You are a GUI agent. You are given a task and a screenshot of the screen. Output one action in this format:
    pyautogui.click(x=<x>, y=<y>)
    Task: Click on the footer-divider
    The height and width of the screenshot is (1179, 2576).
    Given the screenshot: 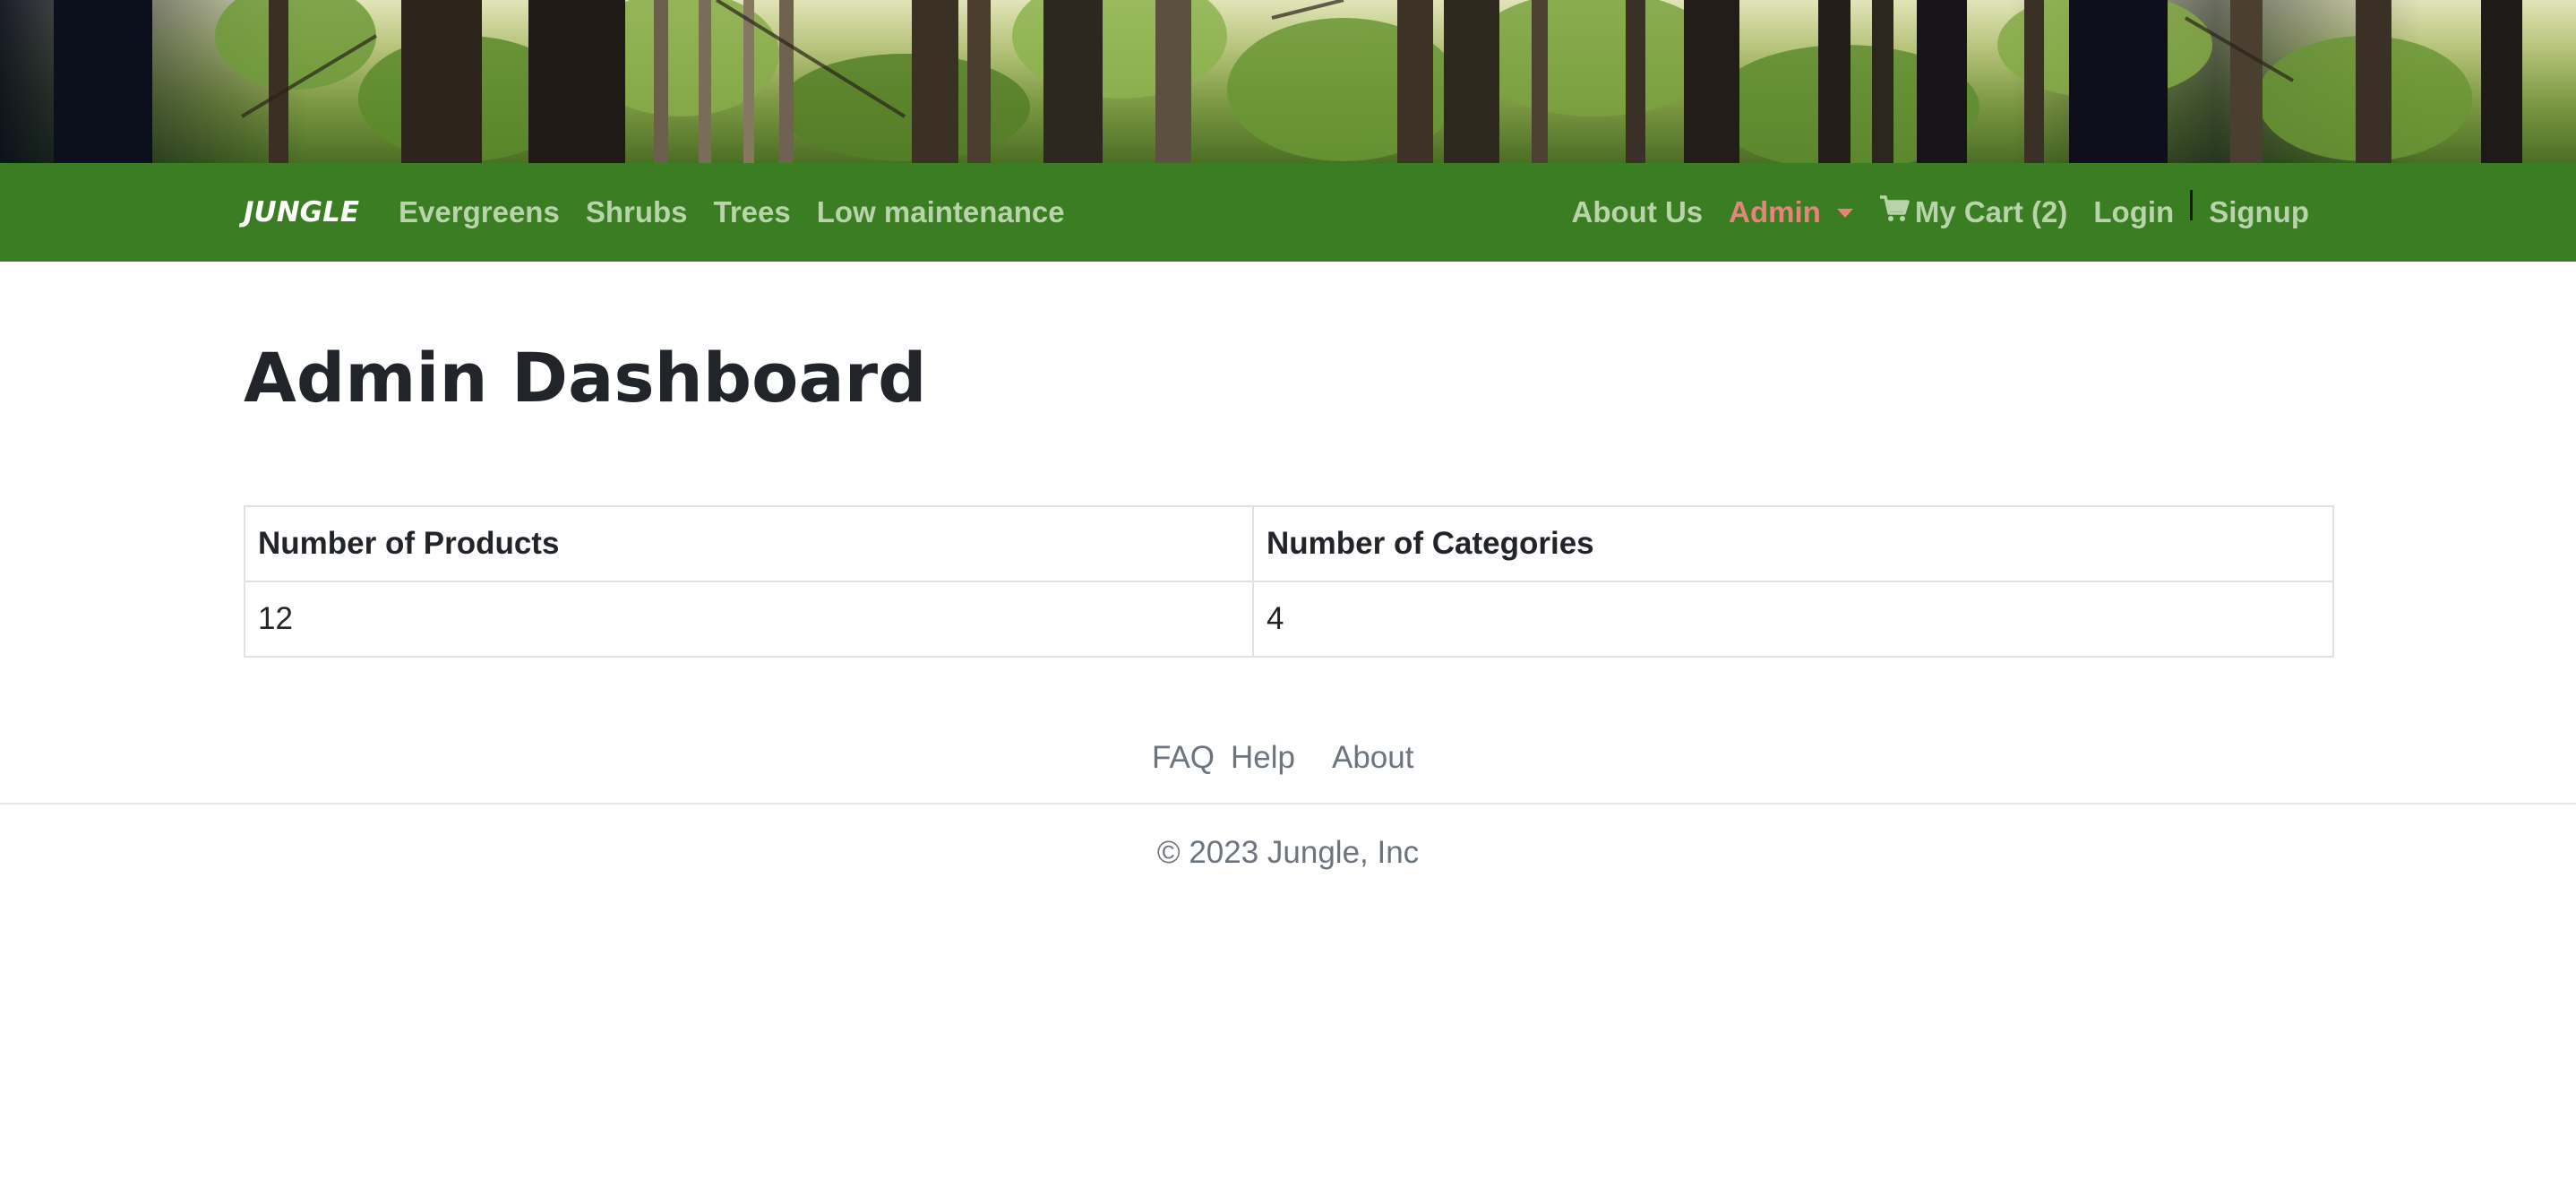 What is the action you would take?
    pyautogui.click(x=1288, y=804)
    